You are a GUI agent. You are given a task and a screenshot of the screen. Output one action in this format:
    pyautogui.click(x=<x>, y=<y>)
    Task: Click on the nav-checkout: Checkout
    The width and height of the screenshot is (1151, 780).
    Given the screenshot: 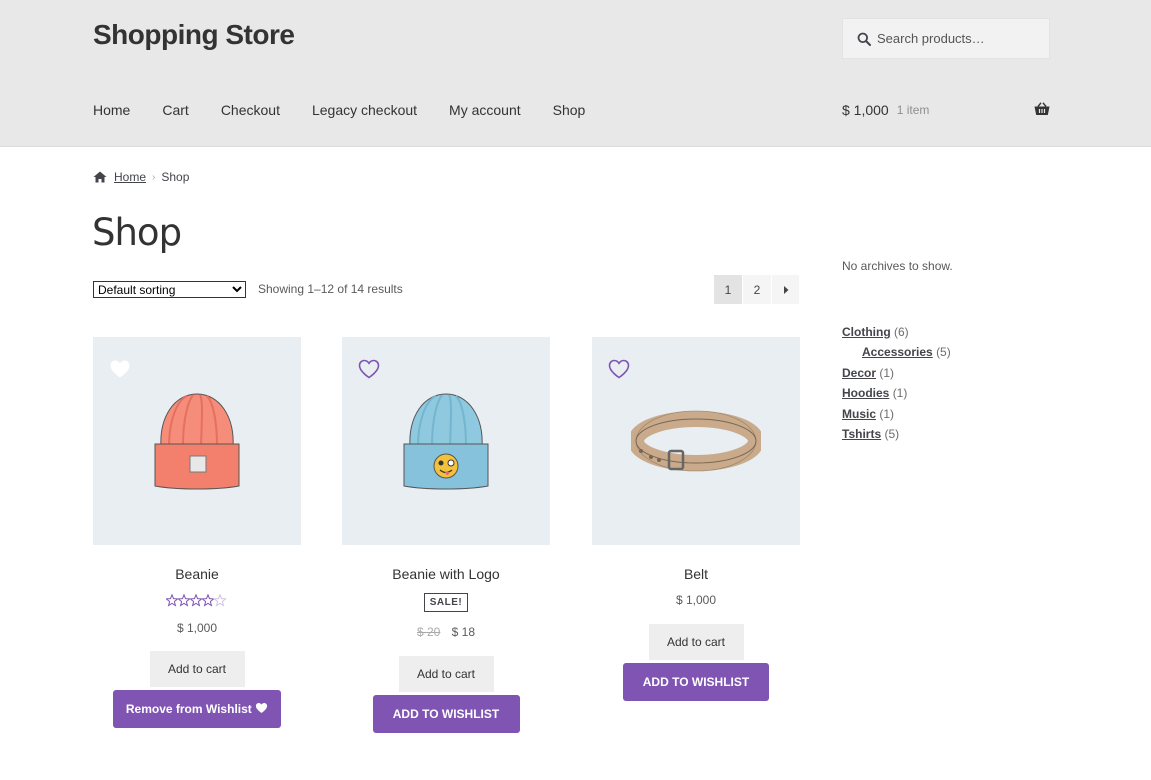 What is the action you would take?
    pyautogui.click(x=250, y=110)
    